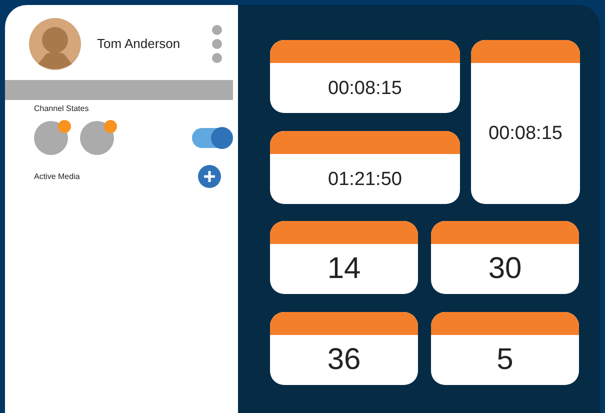 The width and height of the screenshot is (605, 413). I want to click on plus-icon, so click(209, 176).